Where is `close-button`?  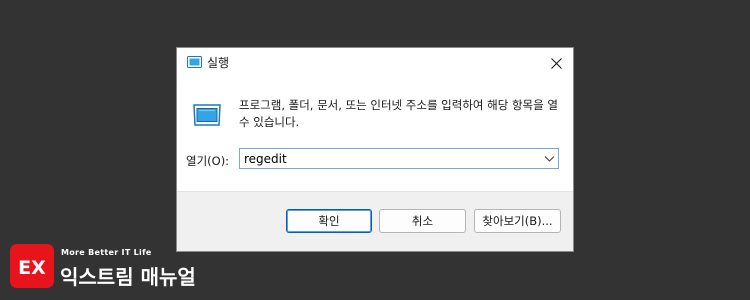
close-button is located at coordinates (556, 63).